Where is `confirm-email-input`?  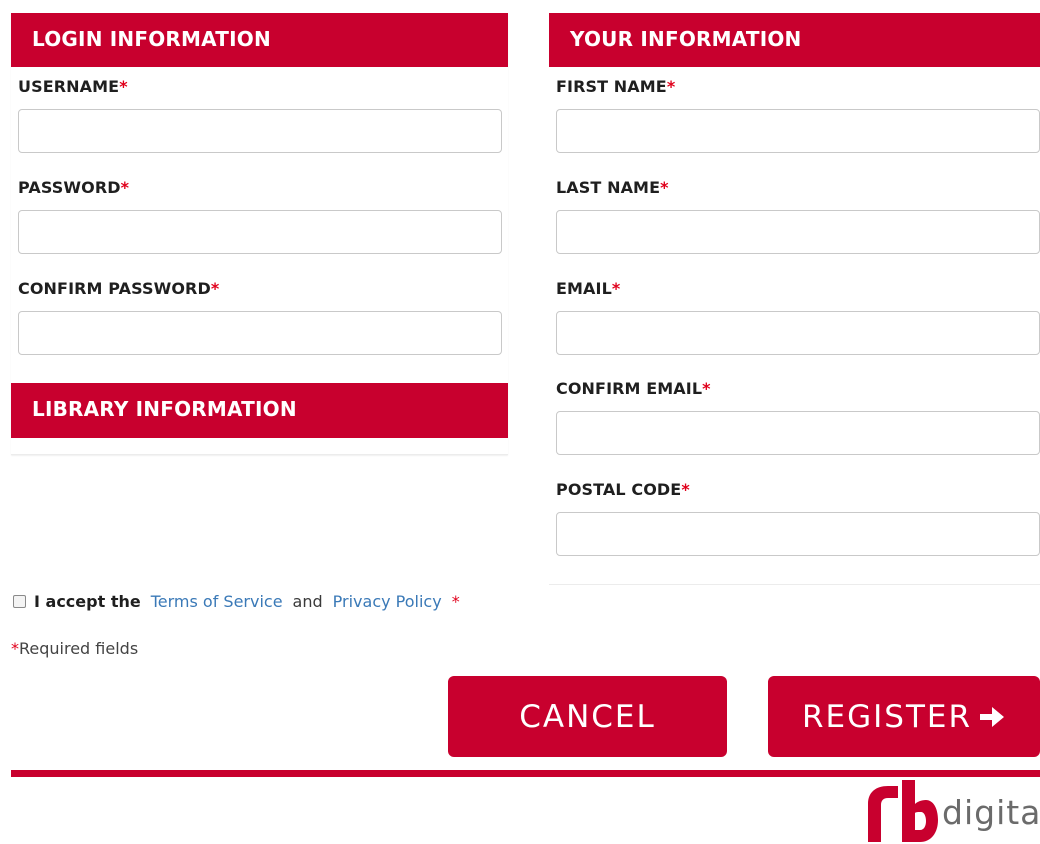
confirm-email-input is located at coordinates (798, 433).